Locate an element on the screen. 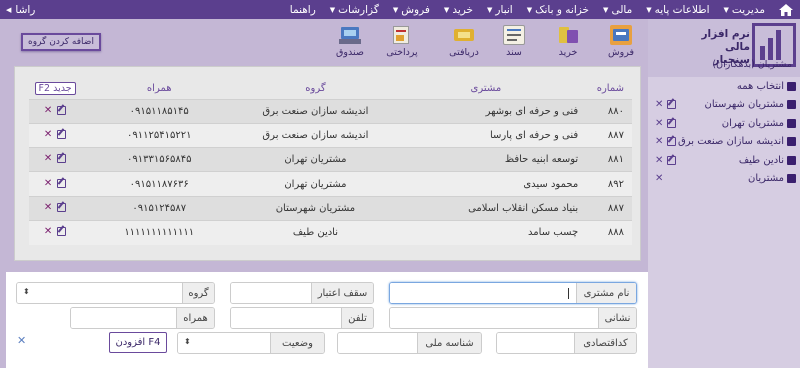  cell-customer: چسب سامد is located at coordinates (490, 232).